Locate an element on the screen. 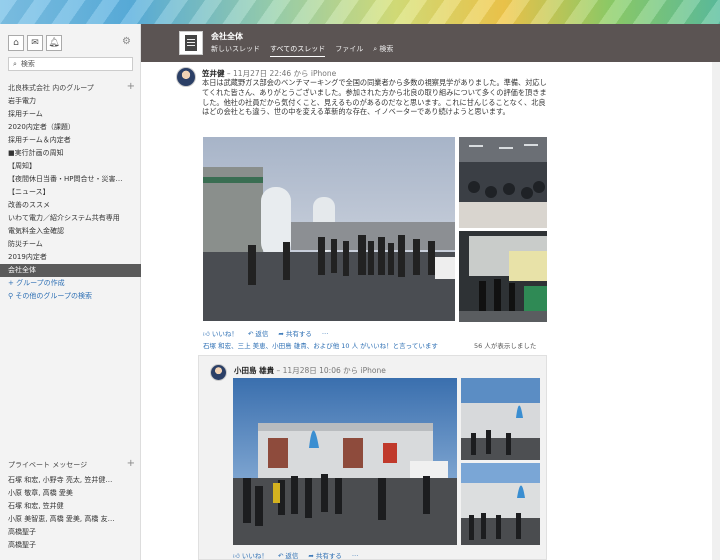 The height and width of the screenshot is (560, 720). tab-new-threads: 新しいスレッド is located at coordinates (235, 50).